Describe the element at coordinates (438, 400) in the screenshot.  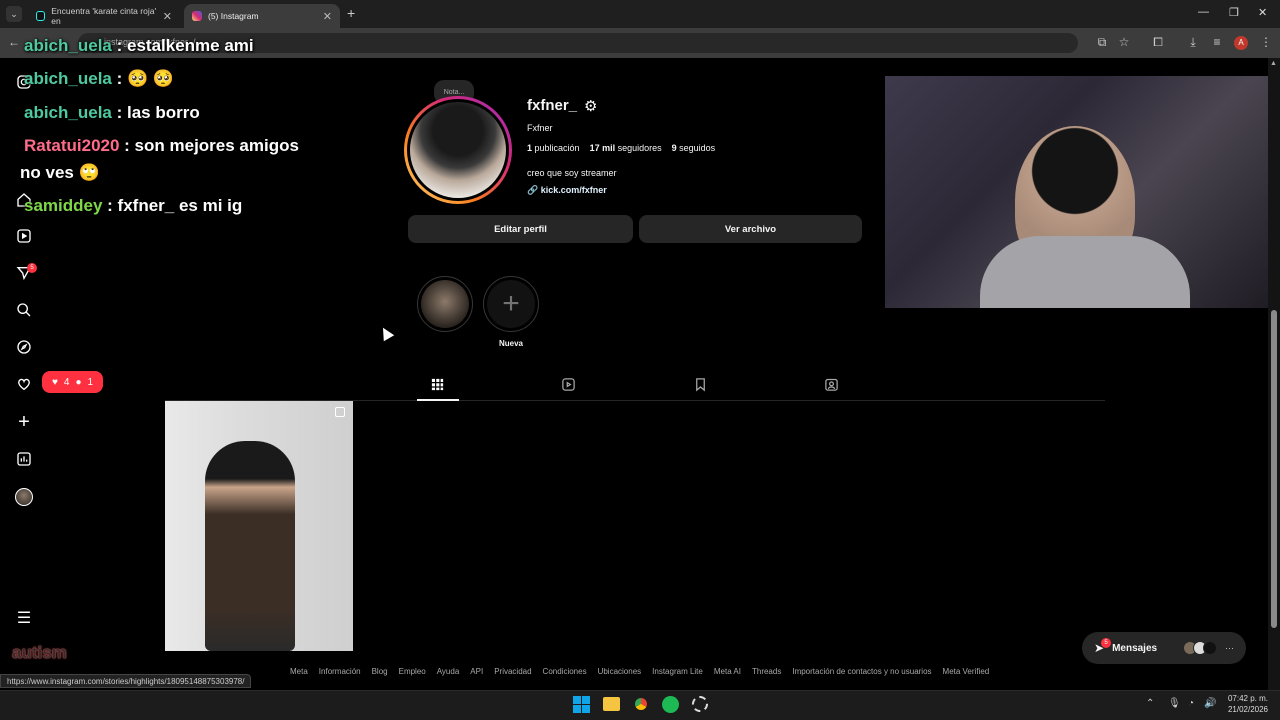
I see `tab-posts-active-indicator` at that location.